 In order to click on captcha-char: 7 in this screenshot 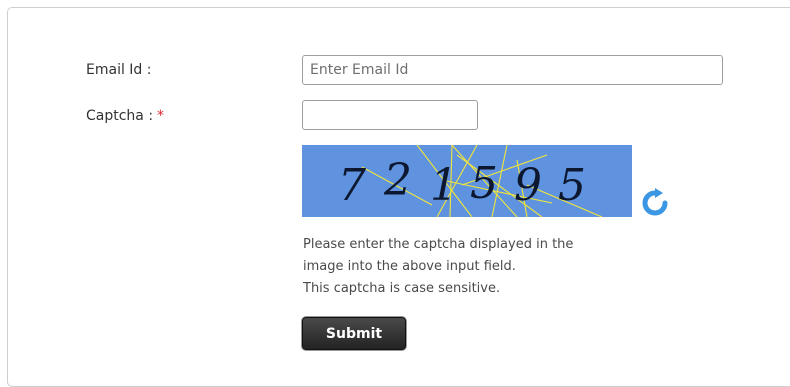, I will do `click(352, 185)`.